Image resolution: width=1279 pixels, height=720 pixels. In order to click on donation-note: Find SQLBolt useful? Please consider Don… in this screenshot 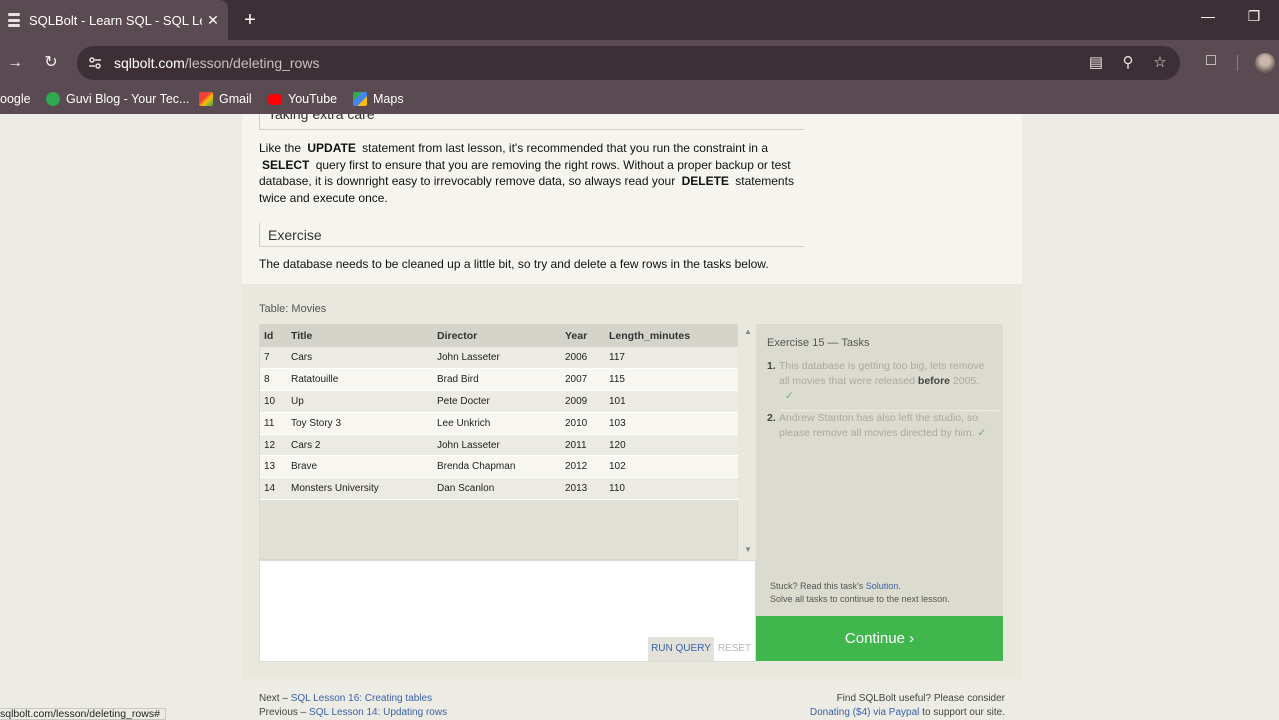, I will do `click(882, 706)`.